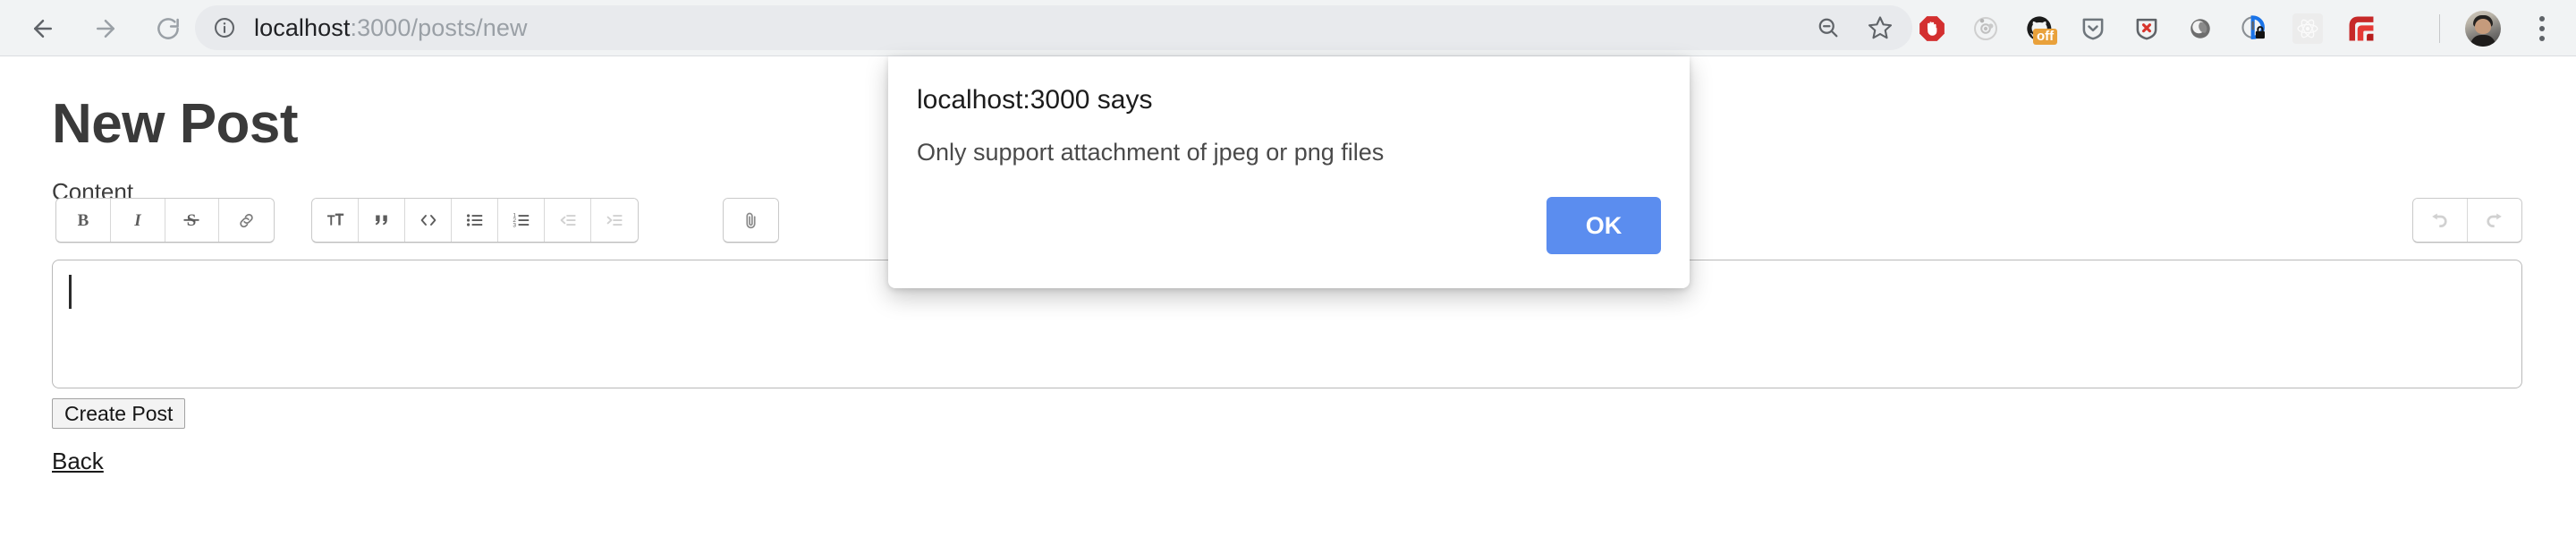  Describe the element at coordinates (2200, 29) in the screenshot. I see `circle-extension-icon` at that location.